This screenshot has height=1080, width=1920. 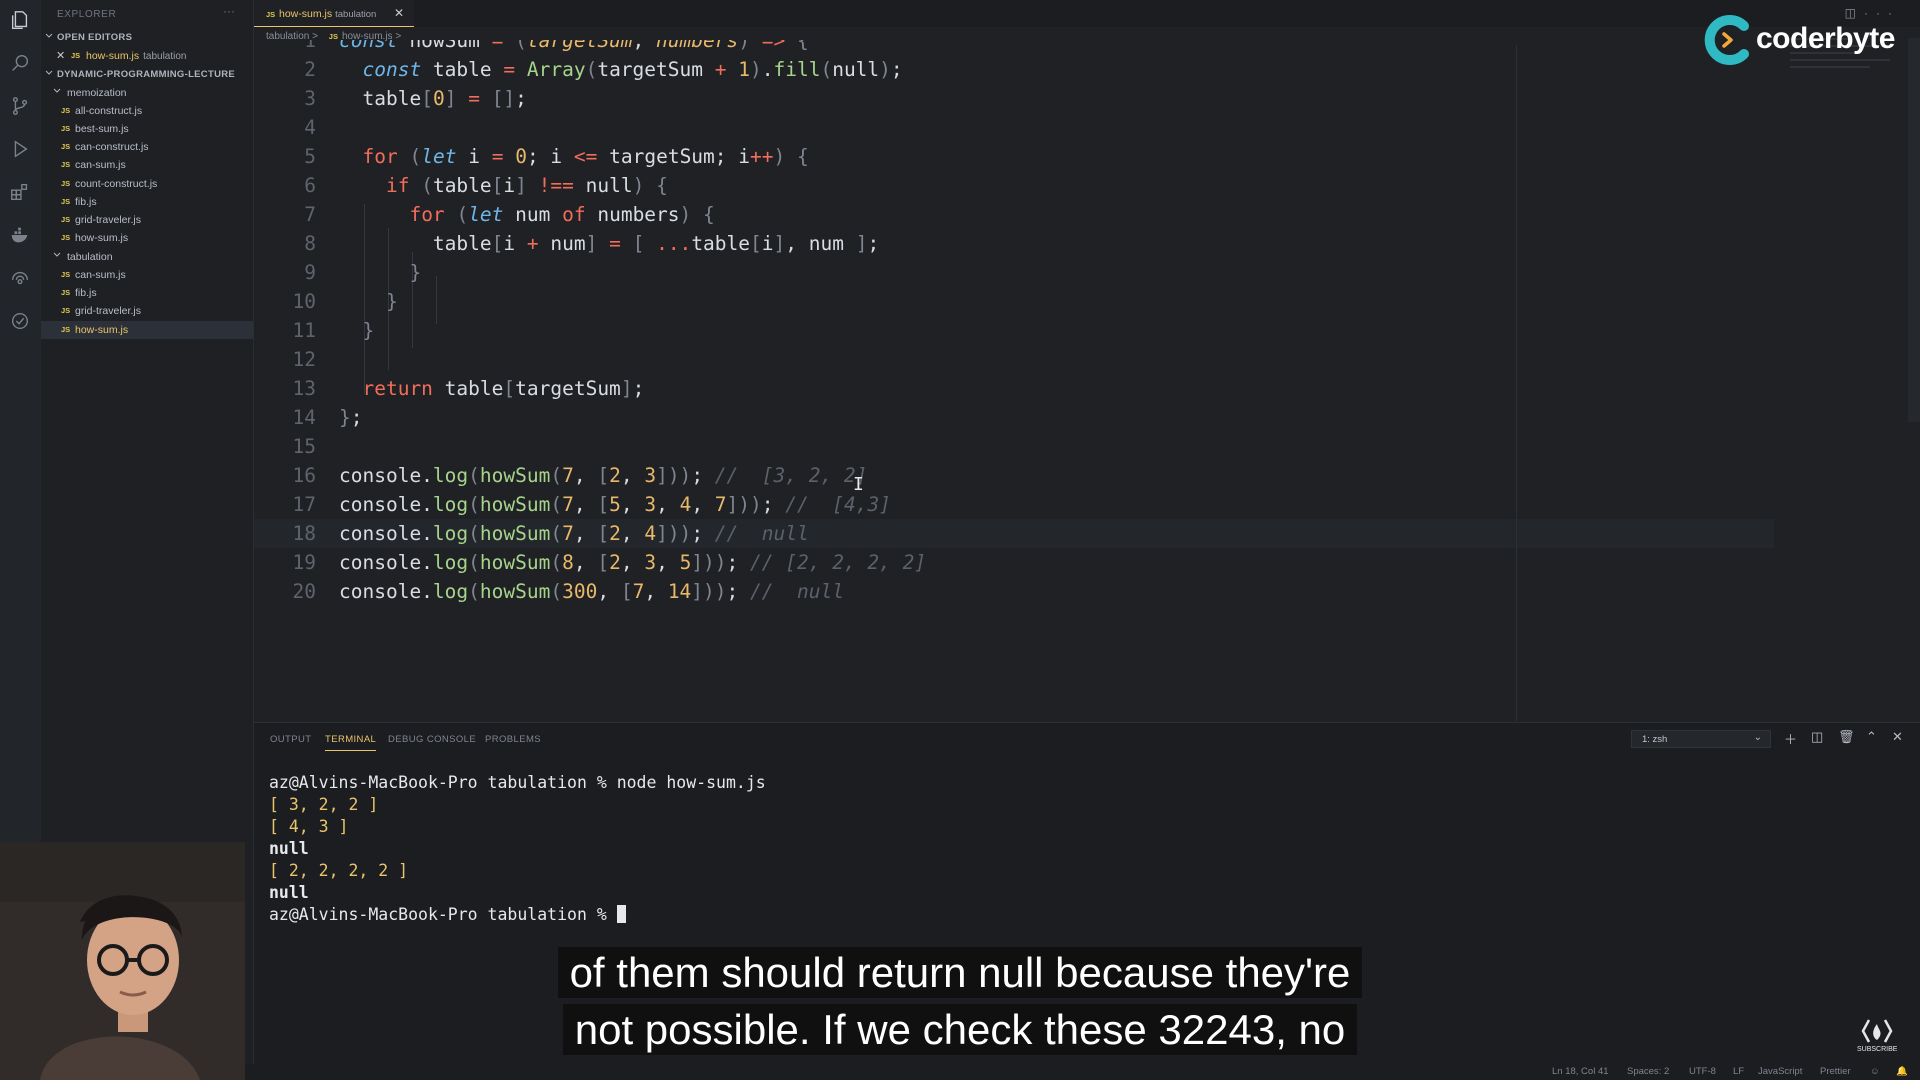 I want to click on tab-terminal: TERMINAL, so click(x=351, y=742).